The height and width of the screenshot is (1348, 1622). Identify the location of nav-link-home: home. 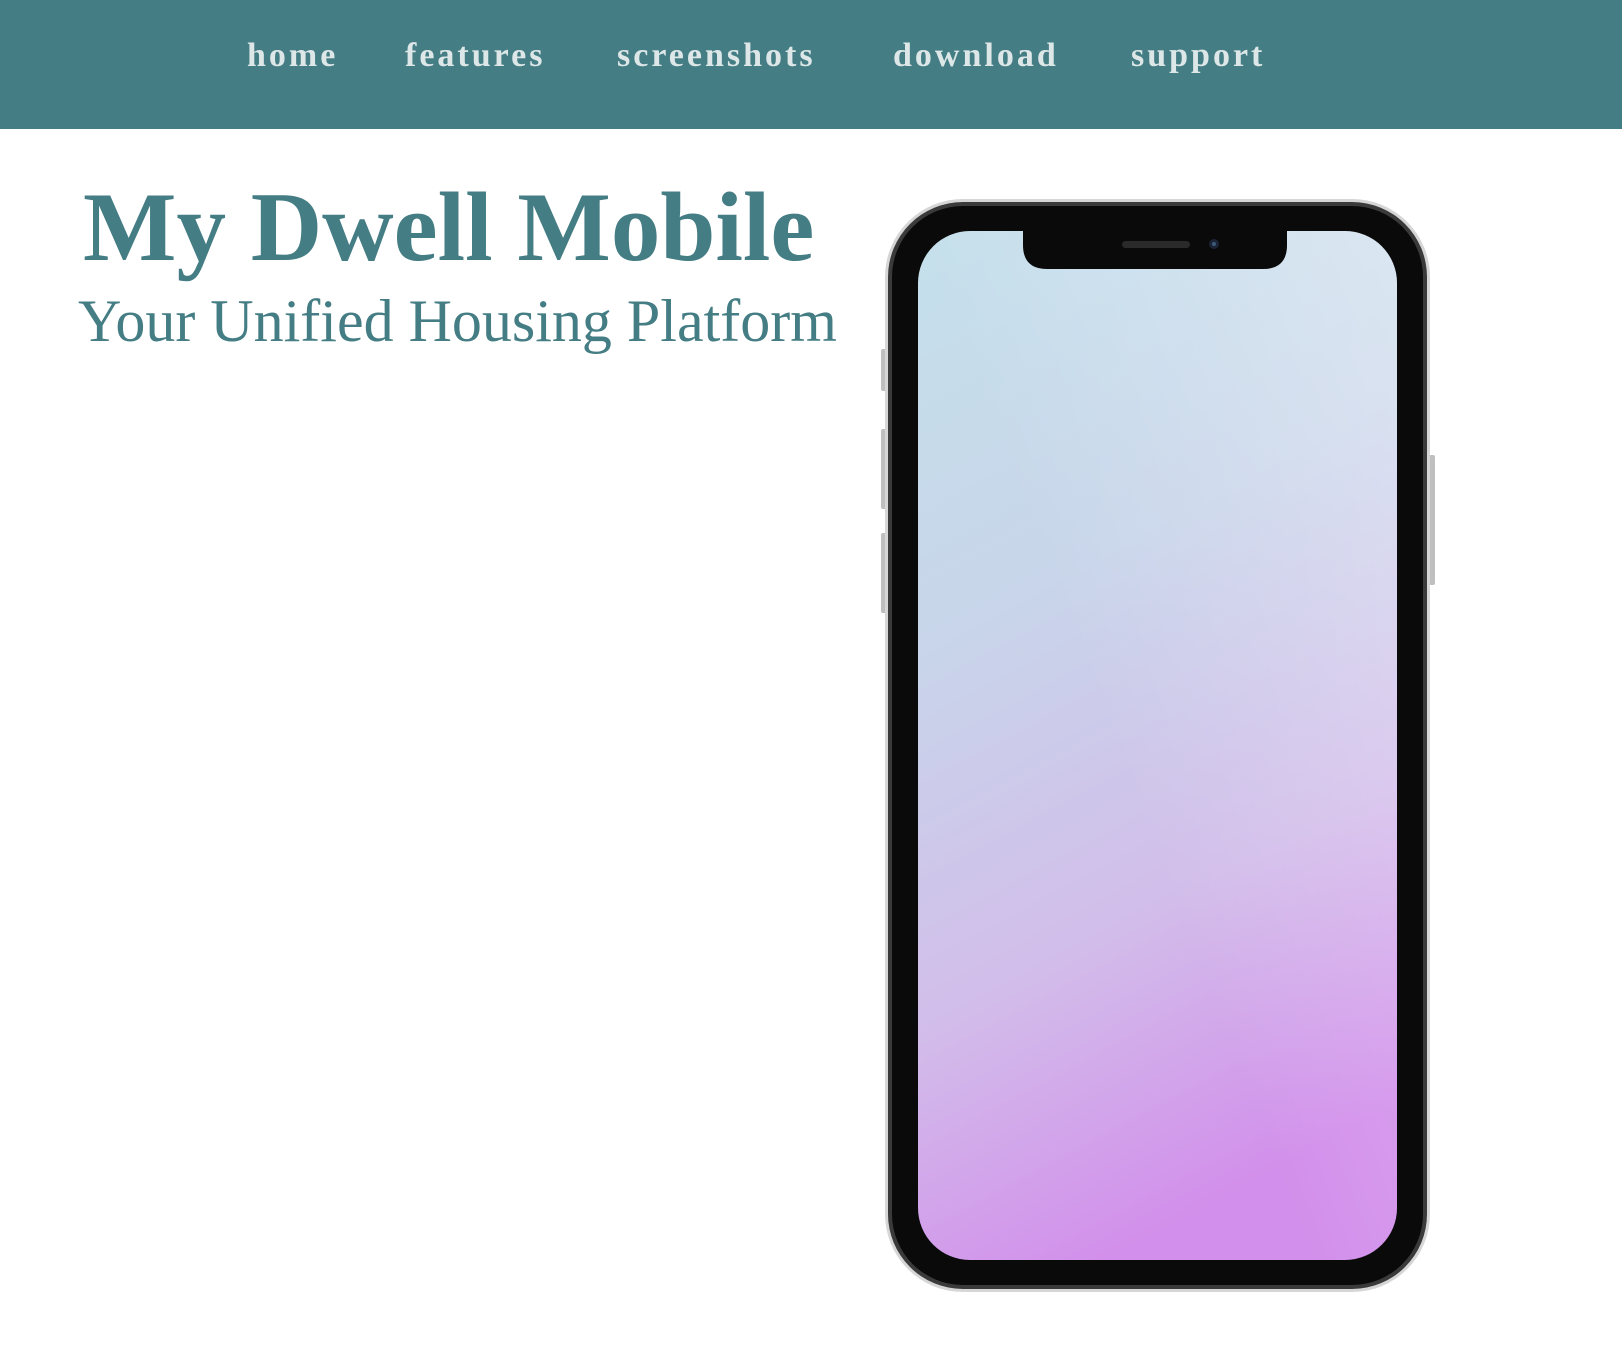
(292, 56).